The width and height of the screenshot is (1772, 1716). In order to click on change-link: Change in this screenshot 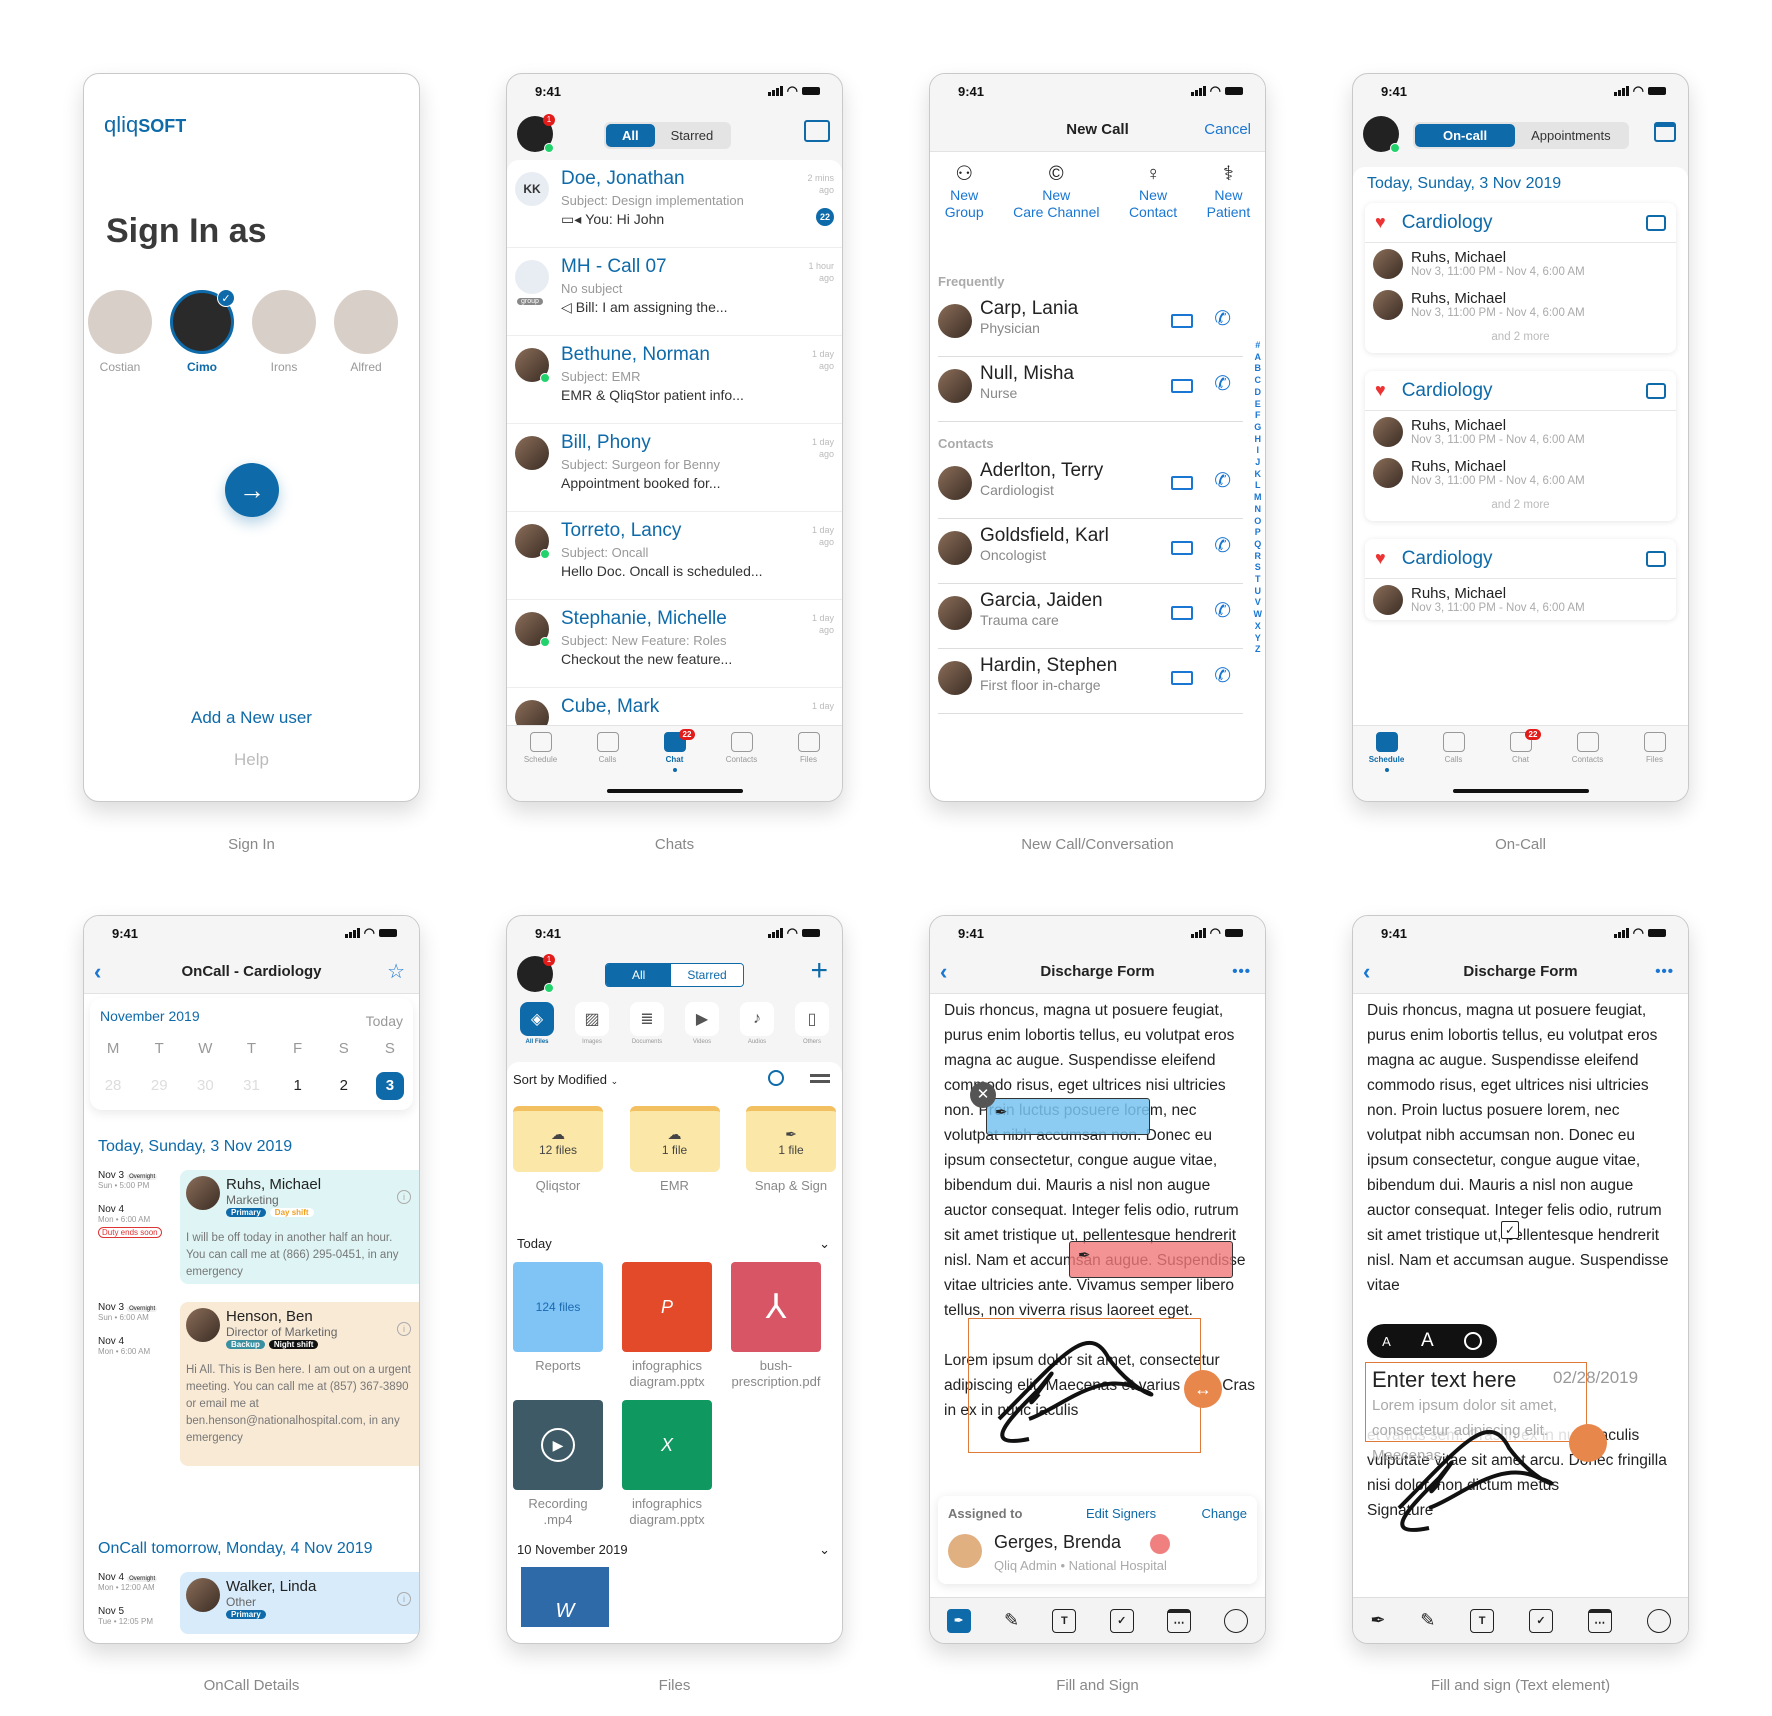, I will do `click(1224, 1513)`.